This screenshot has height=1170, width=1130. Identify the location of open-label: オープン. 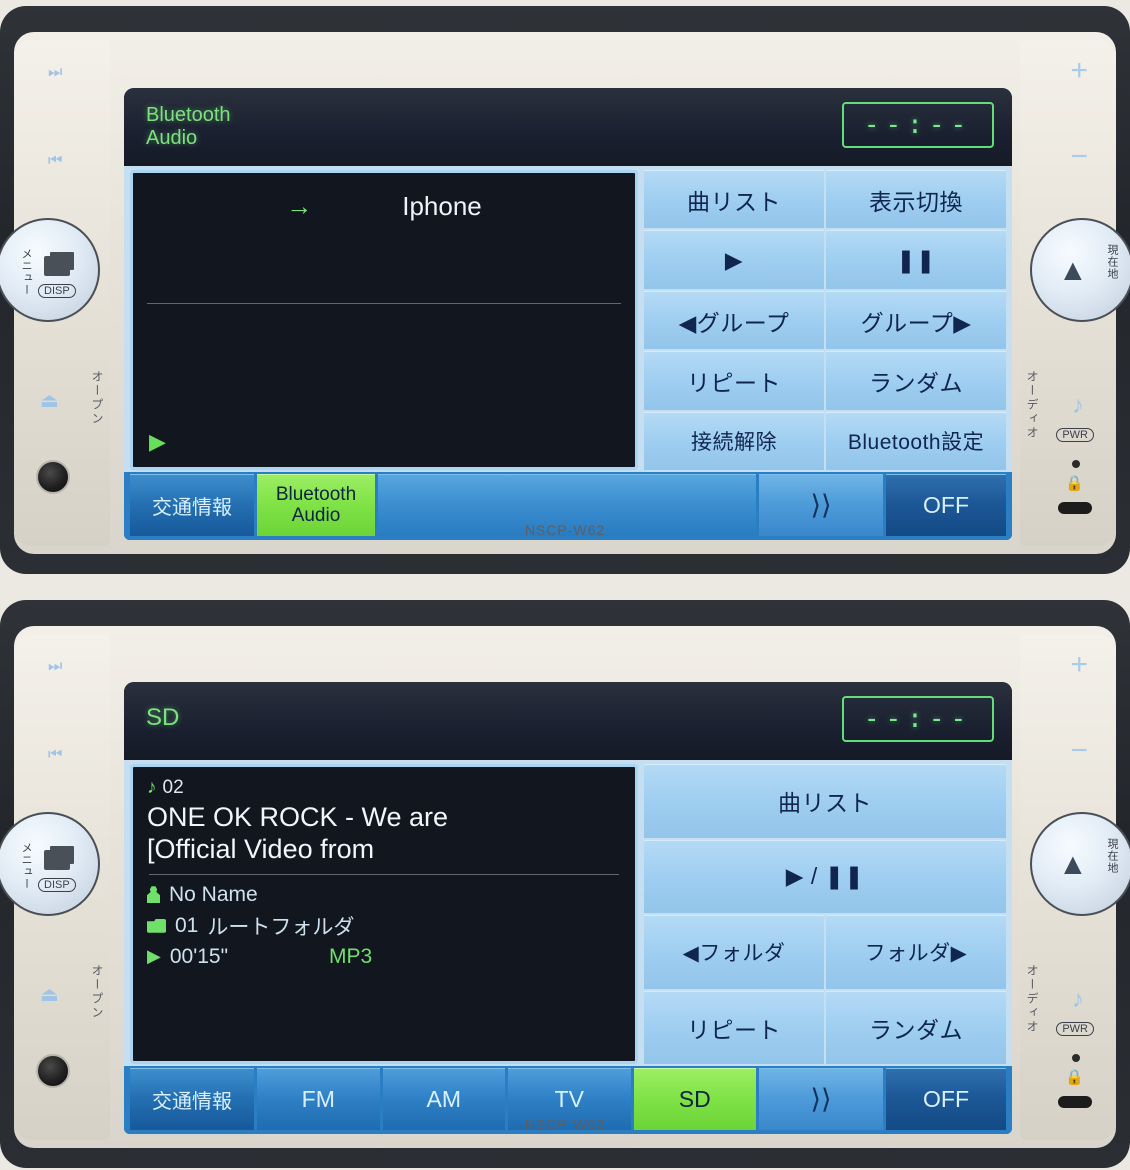
(97, 992).